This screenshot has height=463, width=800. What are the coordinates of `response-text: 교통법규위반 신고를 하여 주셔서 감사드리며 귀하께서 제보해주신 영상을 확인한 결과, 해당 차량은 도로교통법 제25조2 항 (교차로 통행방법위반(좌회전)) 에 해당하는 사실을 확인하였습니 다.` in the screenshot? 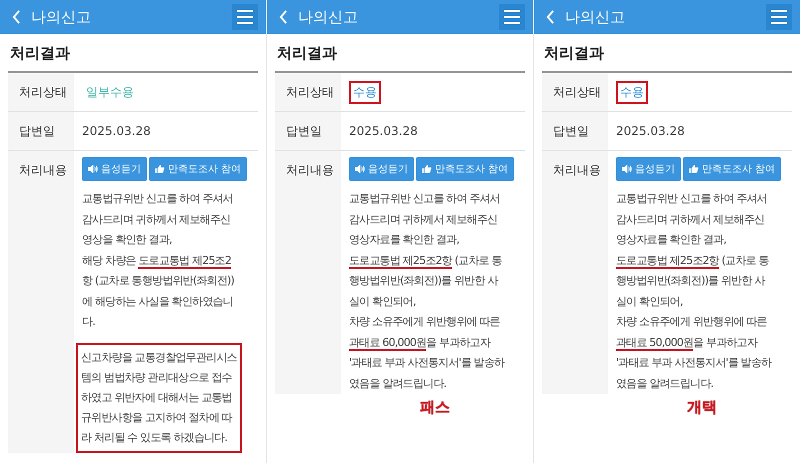 It's located at (158, 260).